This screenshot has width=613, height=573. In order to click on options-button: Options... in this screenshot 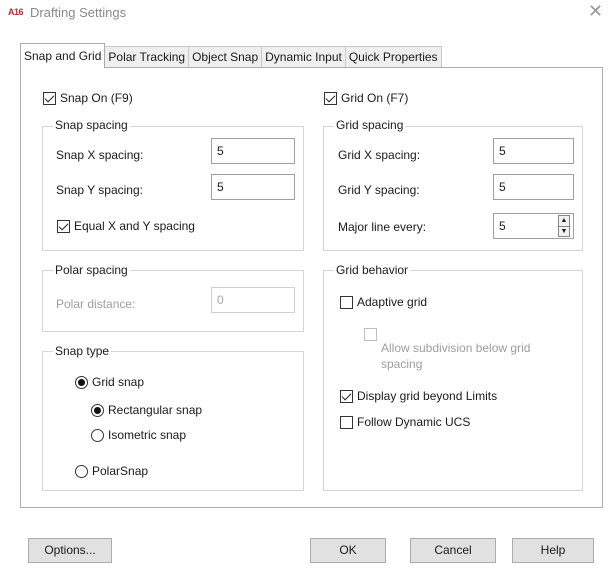, I will do `click(70, 550)`.